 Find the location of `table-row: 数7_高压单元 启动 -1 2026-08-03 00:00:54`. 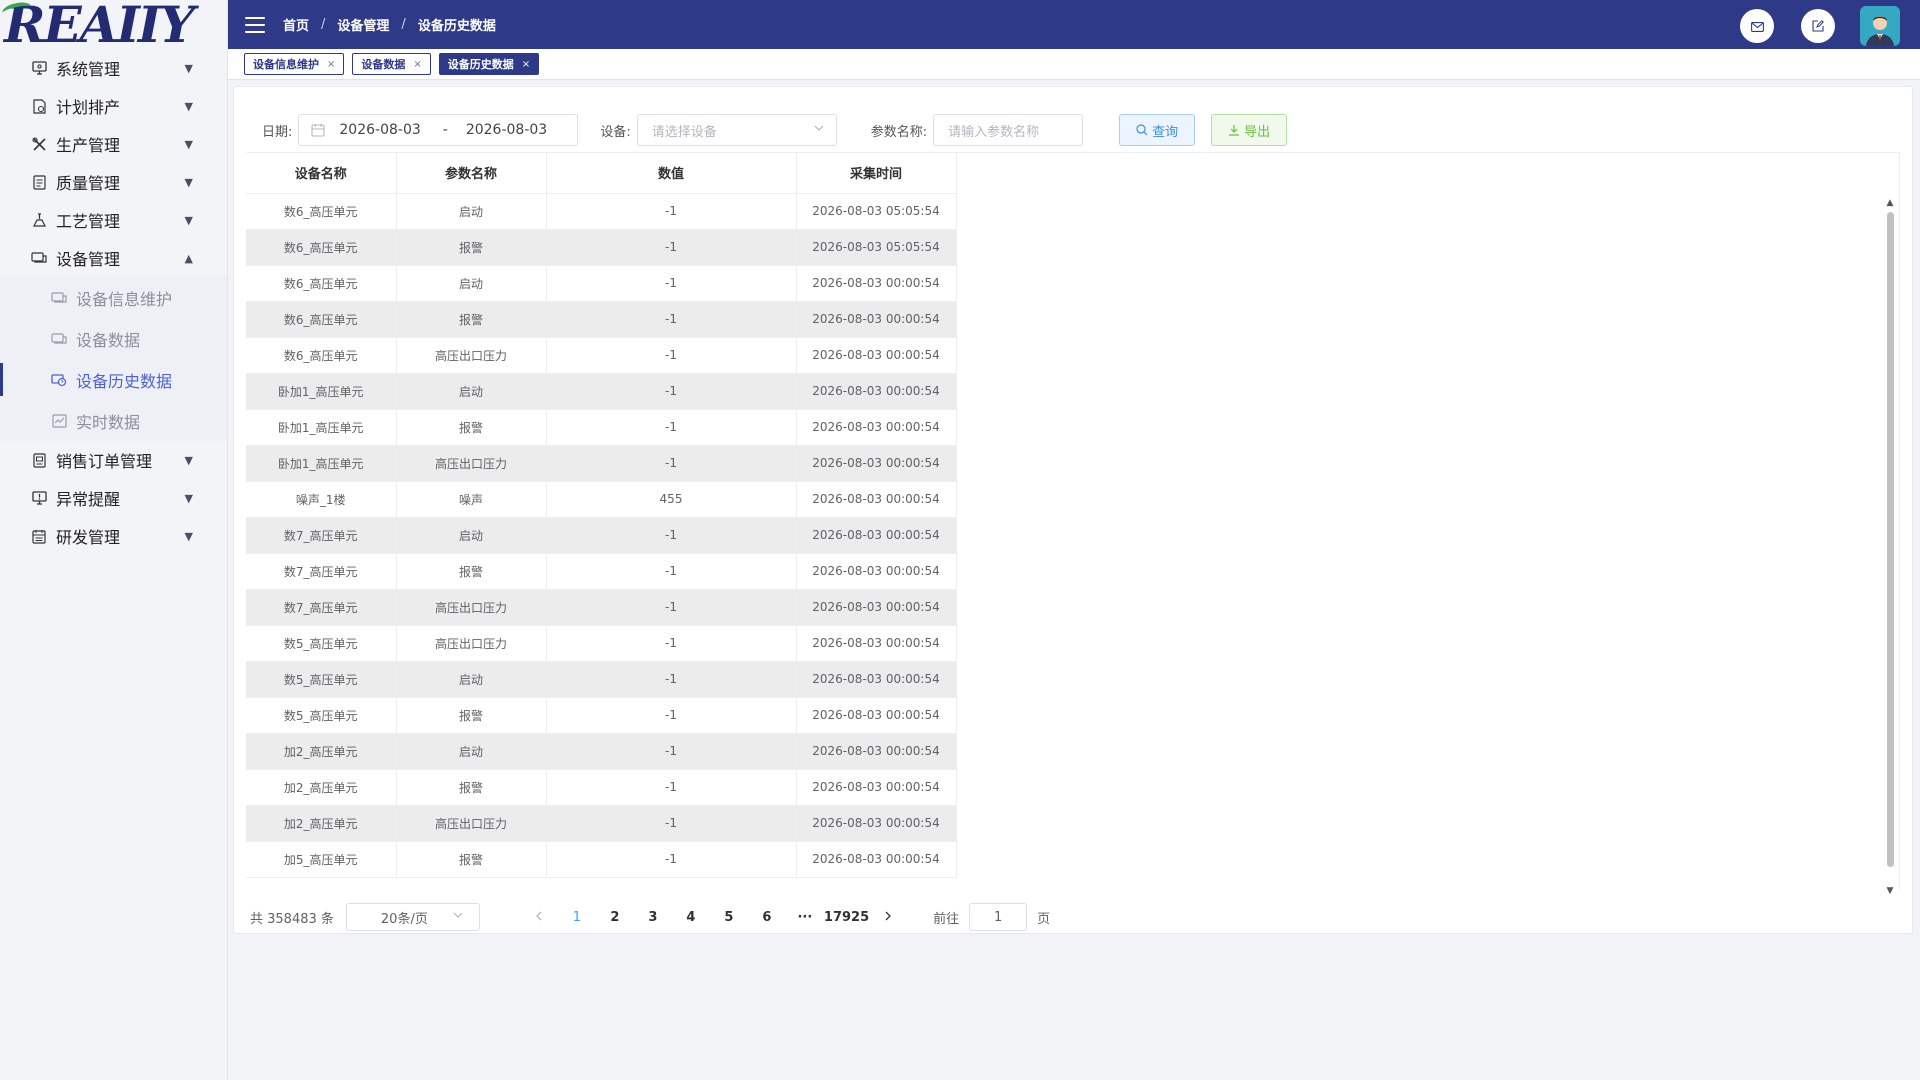

table-row: 数7_高压单元 启动 -1 2026-08-03 00:00:54 is located at coordinates (601, 535).